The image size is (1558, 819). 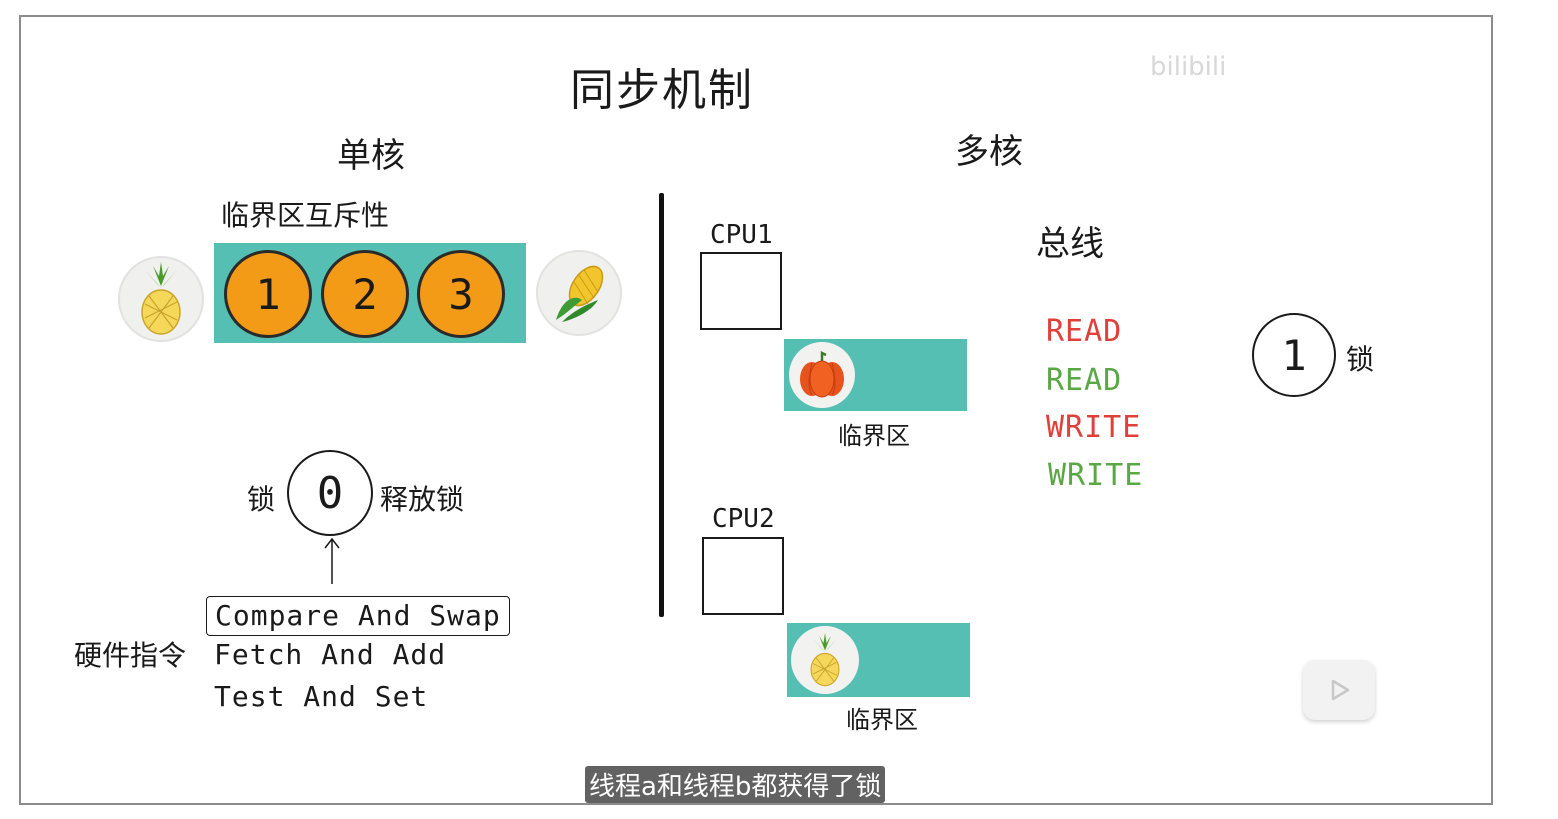 I want to click on bus-op-read-2: READ, so click(x=1084, y=380).